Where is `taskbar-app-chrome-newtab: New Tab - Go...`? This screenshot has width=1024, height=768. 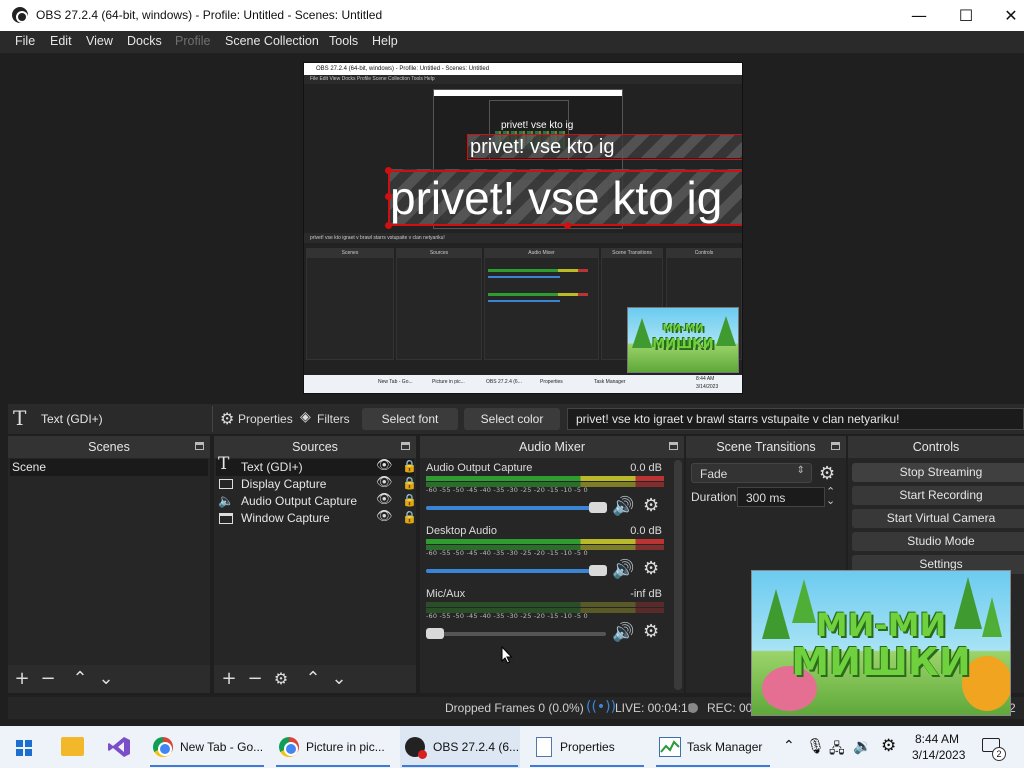 taskbar-app-chrome-newtab: New Tab - Go... is located at coordinates (207, 747).